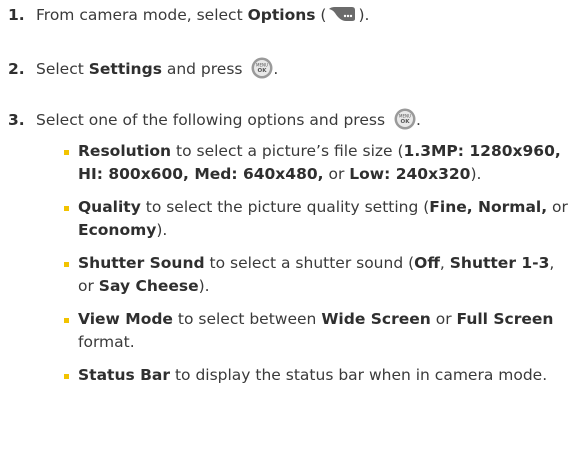 This screenshot has width=580, height=458. Describe the element at coordinates (410, 174) in the screenshot. I see `option-values: Low: 240x320` at that location.